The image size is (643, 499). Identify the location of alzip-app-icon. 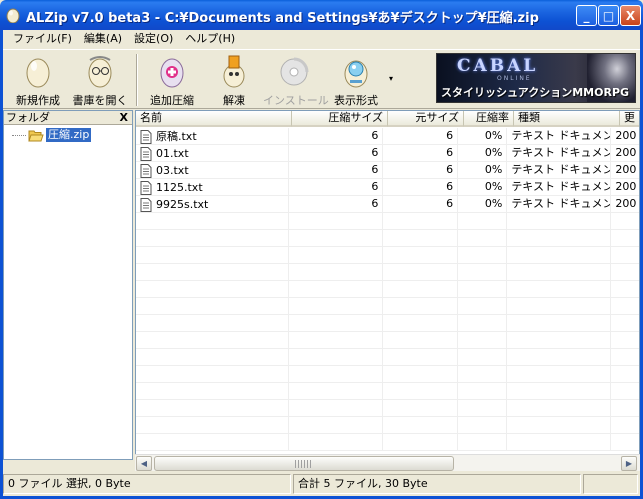
(13, 15).